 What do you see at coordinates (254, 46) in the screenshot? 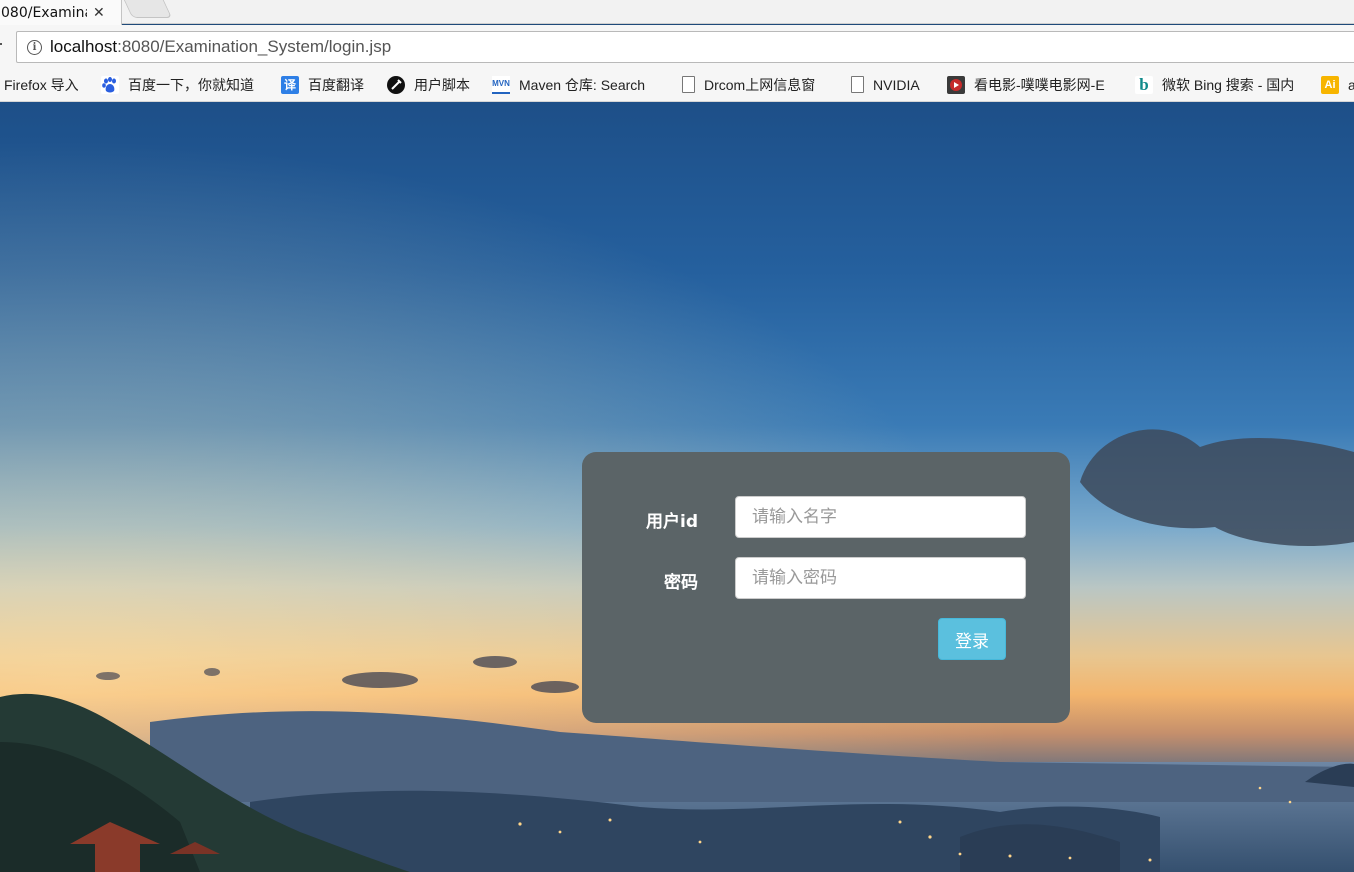
I see `url-path: :8080/Examination_System/login.jsp` at bounding box center [254, 46].